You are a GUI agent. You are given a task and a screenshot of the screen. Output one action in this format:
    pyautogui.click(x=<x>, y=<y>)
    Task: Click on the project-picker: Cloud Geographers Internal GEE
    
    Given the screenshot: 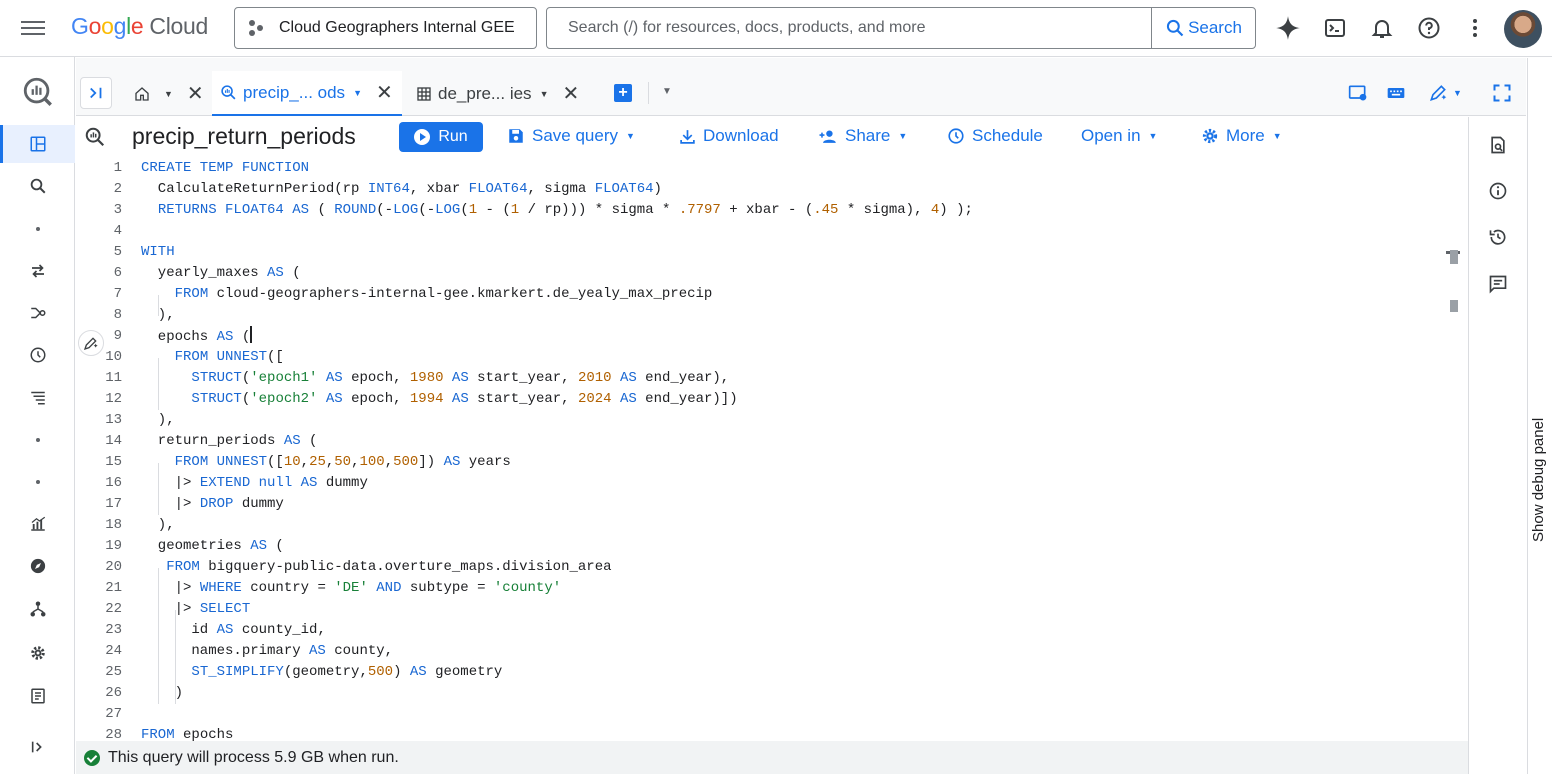 What is the action you would take?
    pyautogui.click(x=385, y=28)
    